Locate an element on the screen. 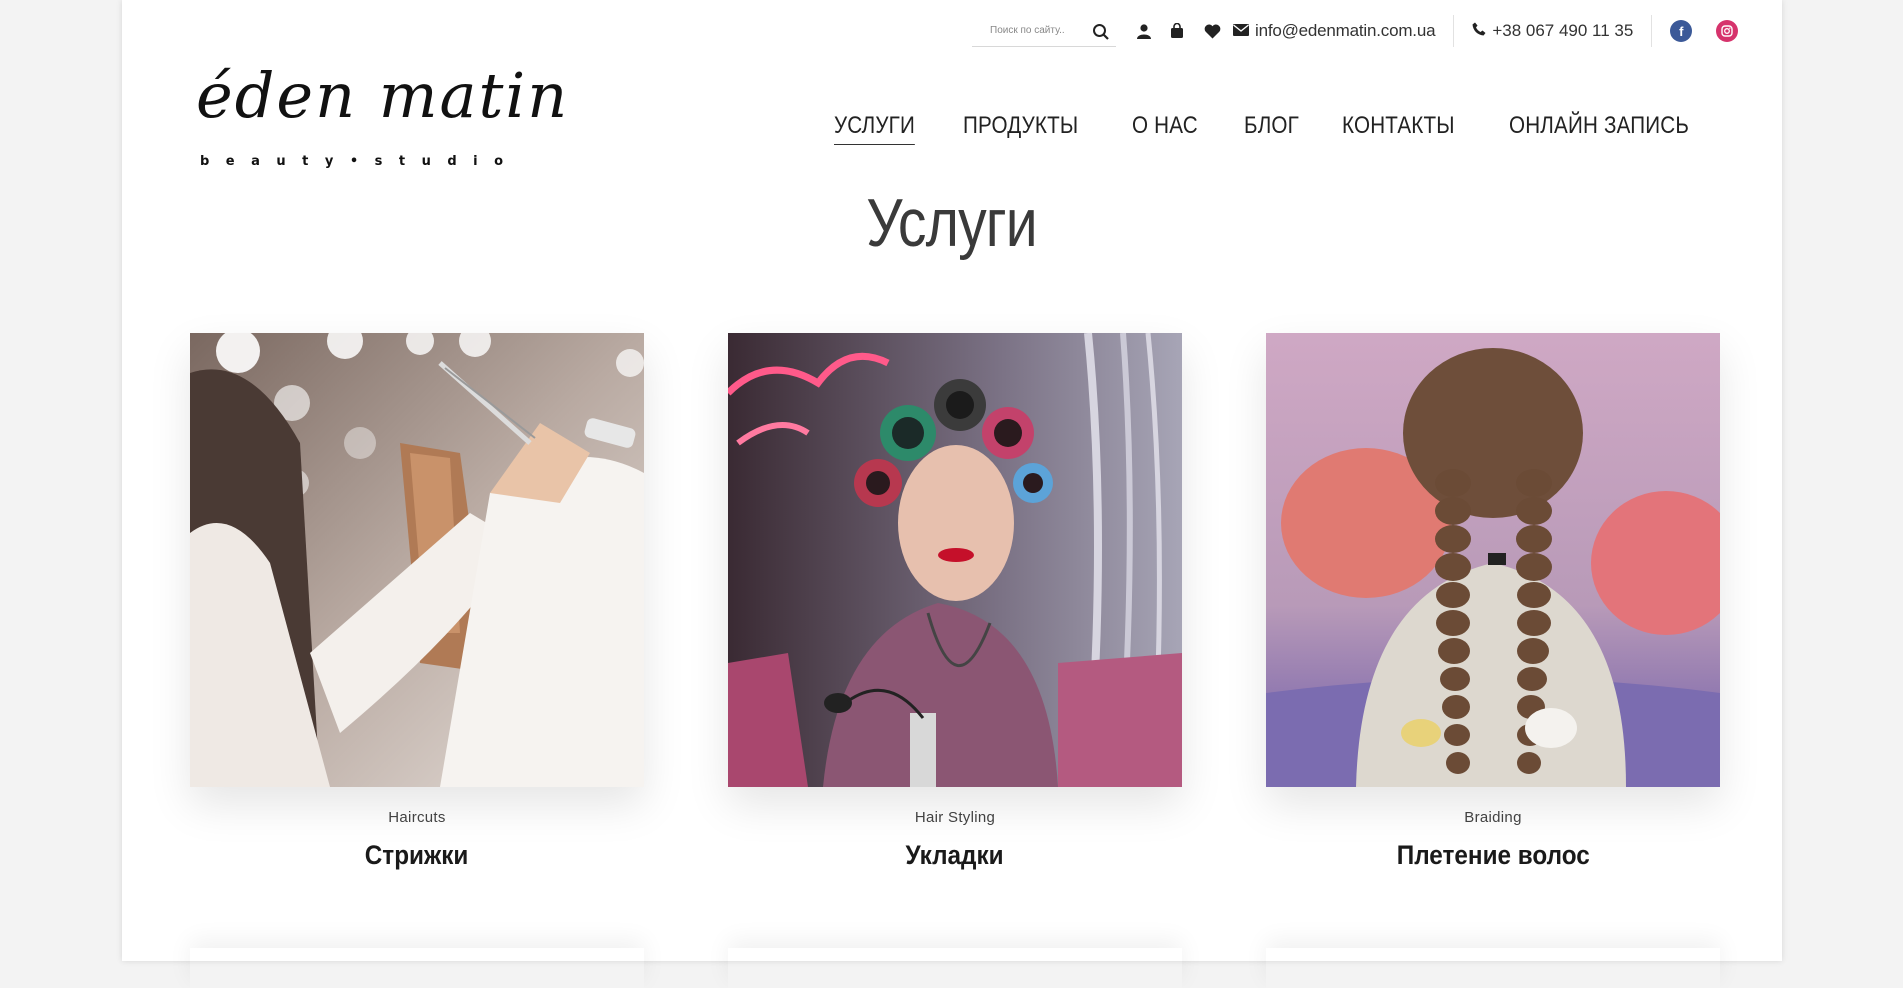  service-title: Плетение волос is located at coordinates (1493, 855).